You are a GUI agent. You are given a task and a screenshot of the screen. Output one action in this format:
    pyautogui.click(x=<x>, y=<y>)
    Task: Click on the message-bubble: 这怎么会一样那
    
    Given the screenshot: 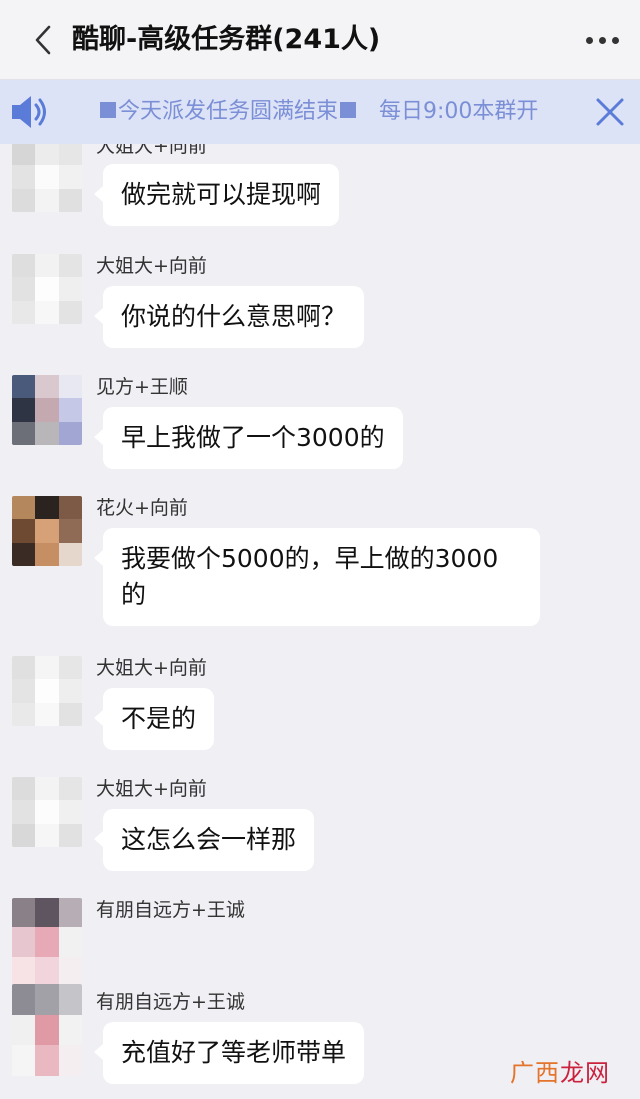 What is the action you would take?
    pyautogui.click(x=204, y=840)
    